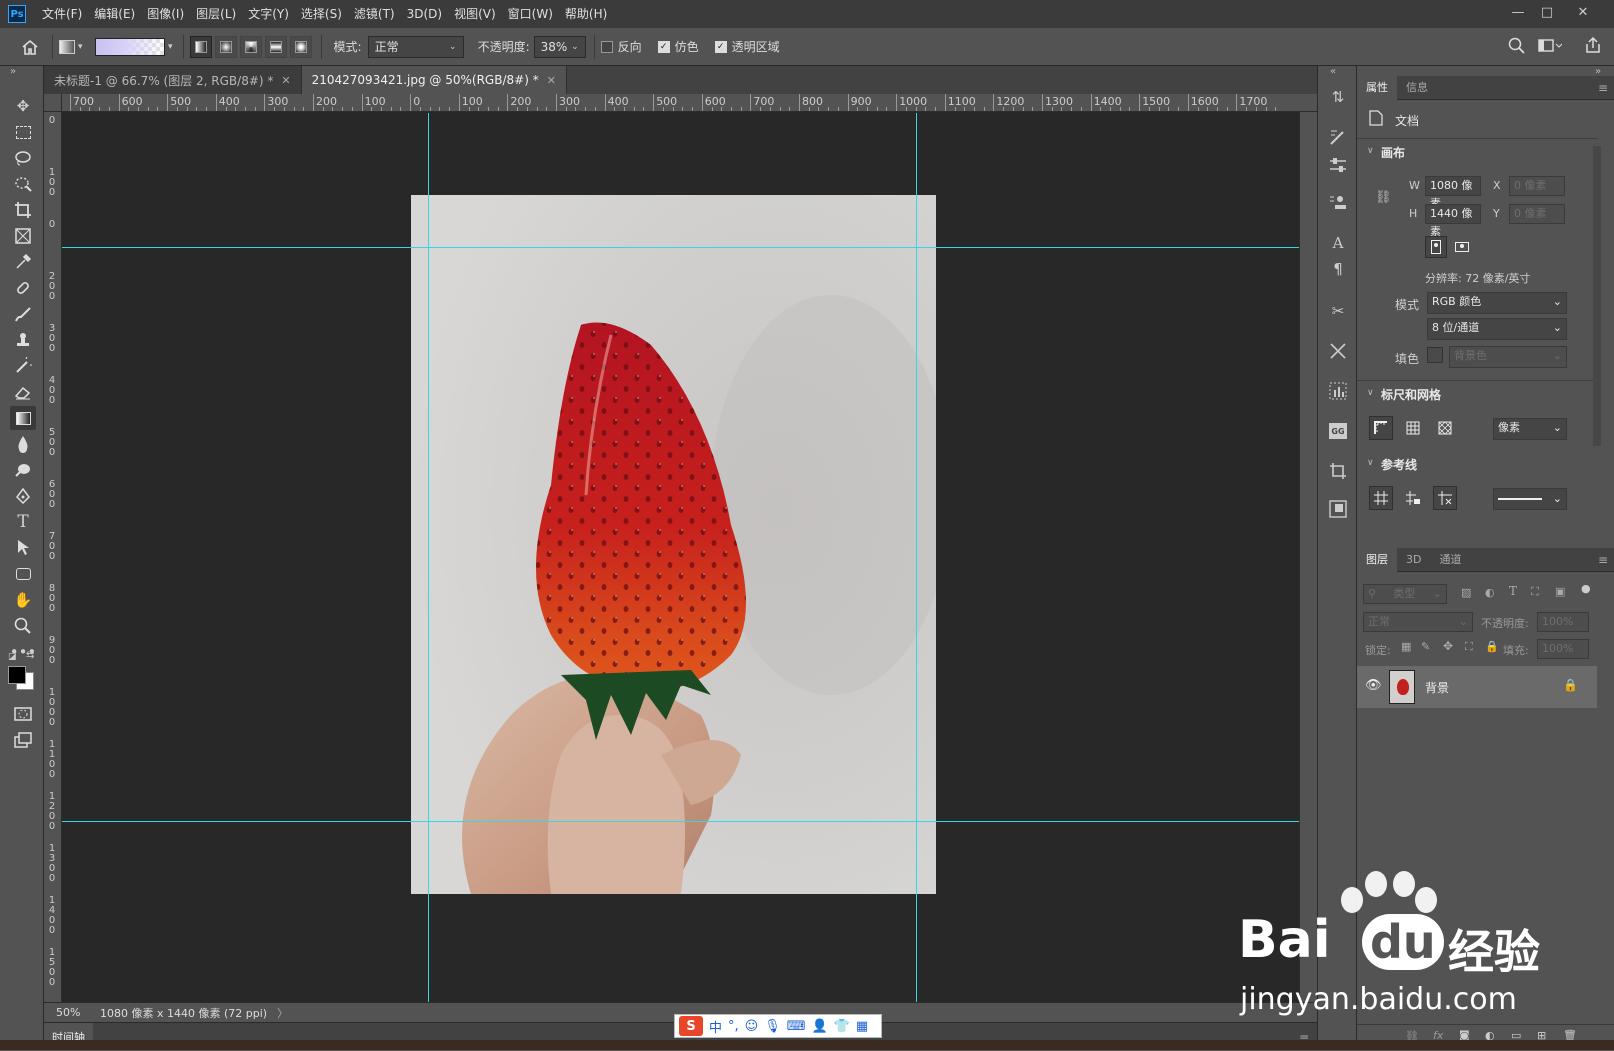 This screenshot has height=1051, width=1614. Describe the element at coordinates (1530, 499) in the screenshot. I see `guide-style-select: ⌄` at that location.